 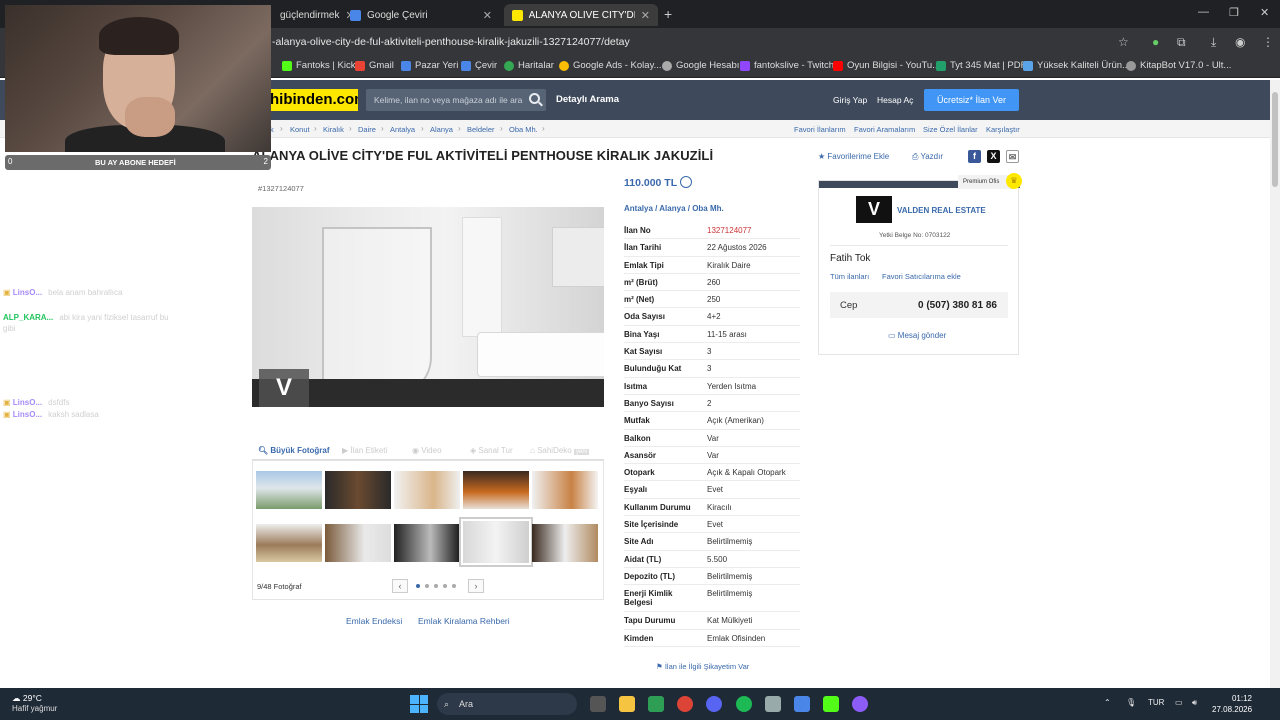 I want to click on price-history-icon, so click(x=686, y=182).